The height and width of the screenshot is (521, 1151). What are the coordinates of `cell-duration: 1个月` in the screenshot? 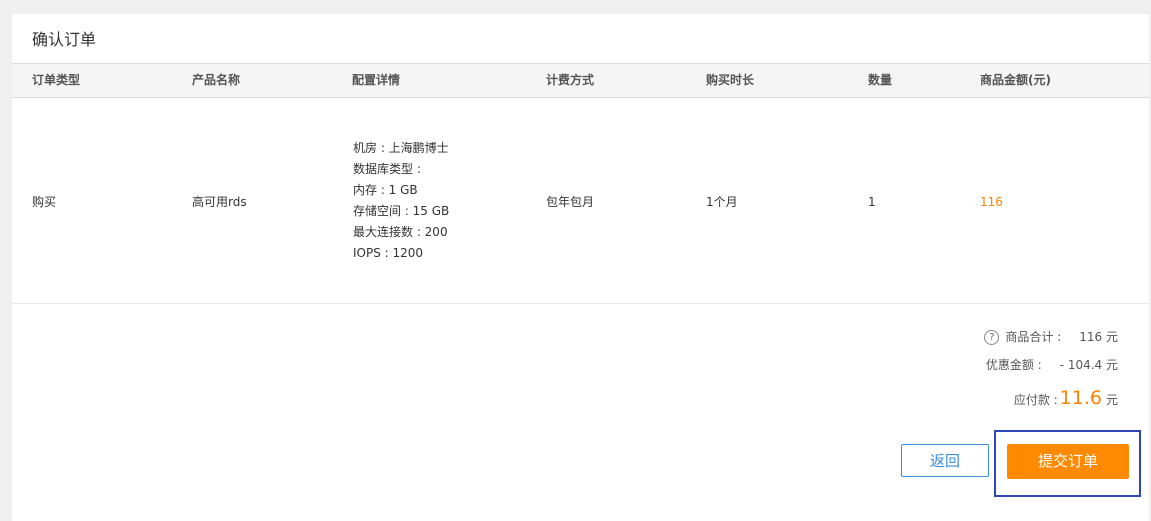 It's located at (722, 202).